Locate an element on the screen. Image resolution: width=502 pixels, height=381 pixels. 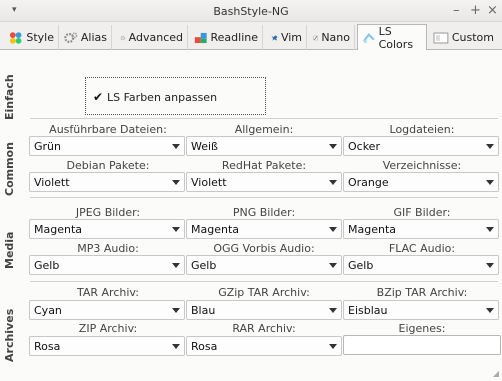
combo-value: Grün is located at coordinates (47, 146).